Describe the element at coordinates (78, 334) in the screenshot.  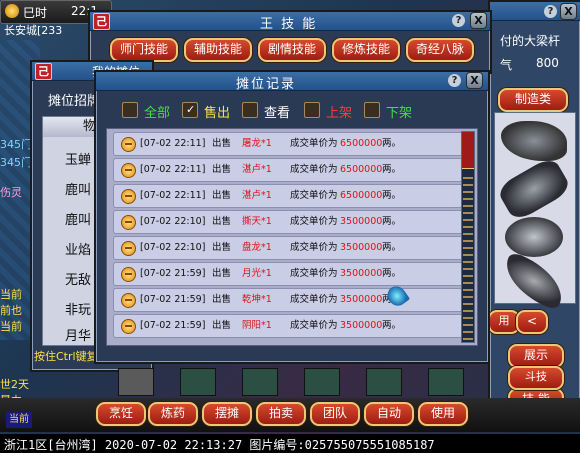
I see `stall-item: 月华` at that location.